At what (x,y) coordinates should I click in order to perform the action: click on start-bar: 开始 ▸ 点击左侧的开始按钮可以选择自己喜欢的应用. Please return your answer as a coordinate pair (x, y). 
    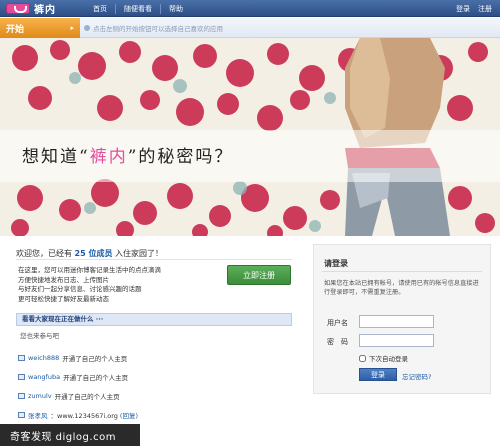
    Looking at the image, I should click on (250, 28).